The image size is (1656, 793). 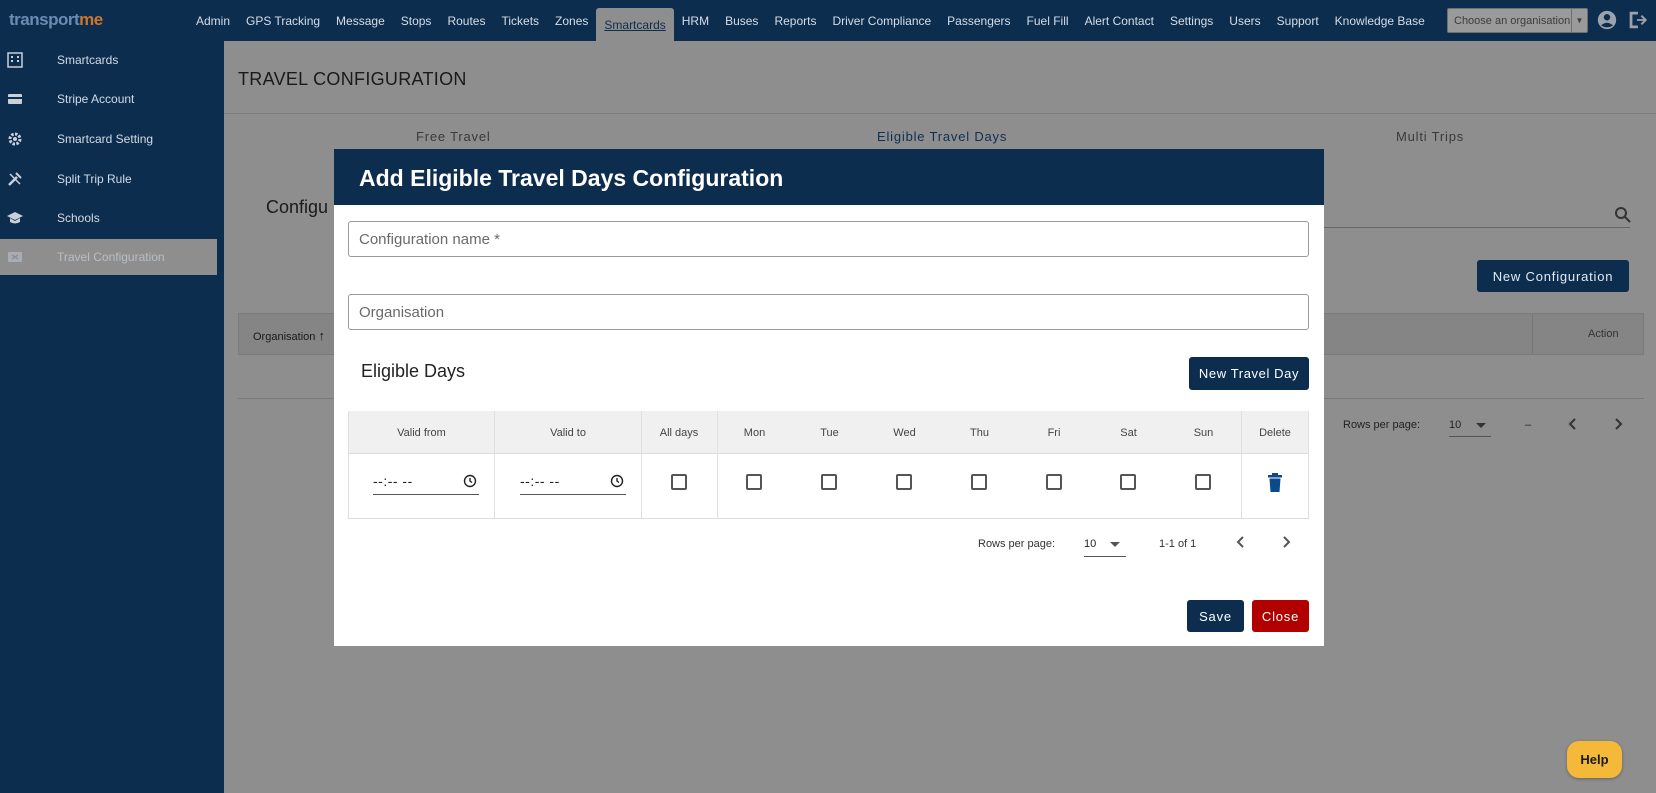 I want to click on logo-text-2: rt, so click(x=73, y=19).